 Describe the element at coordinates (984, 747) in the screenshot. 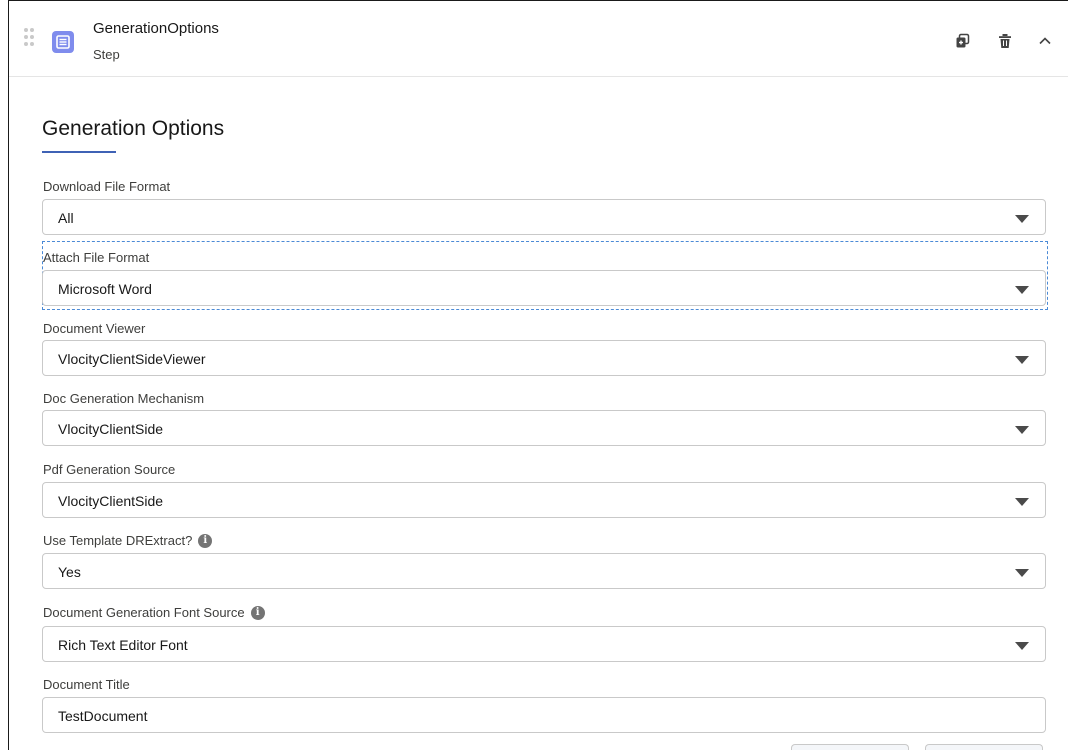

I see `footer-button-right` at that location.